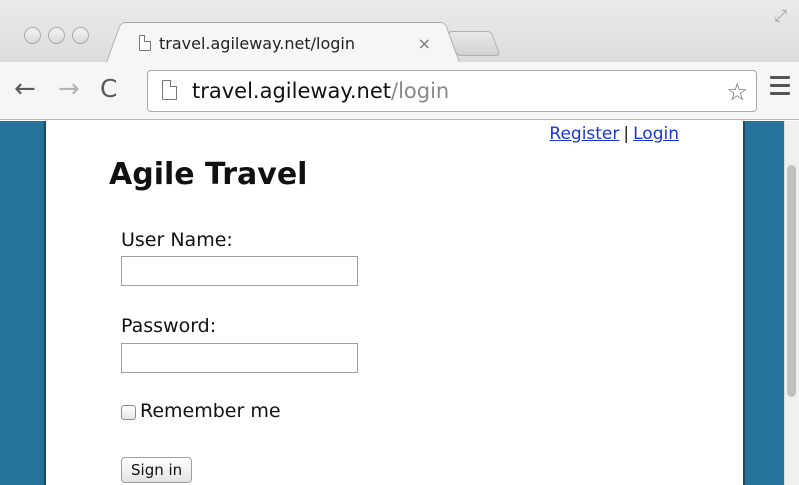  Describe the element at coordinates (656, 134) in the screenshot. I see `login-link: Login` at that location.